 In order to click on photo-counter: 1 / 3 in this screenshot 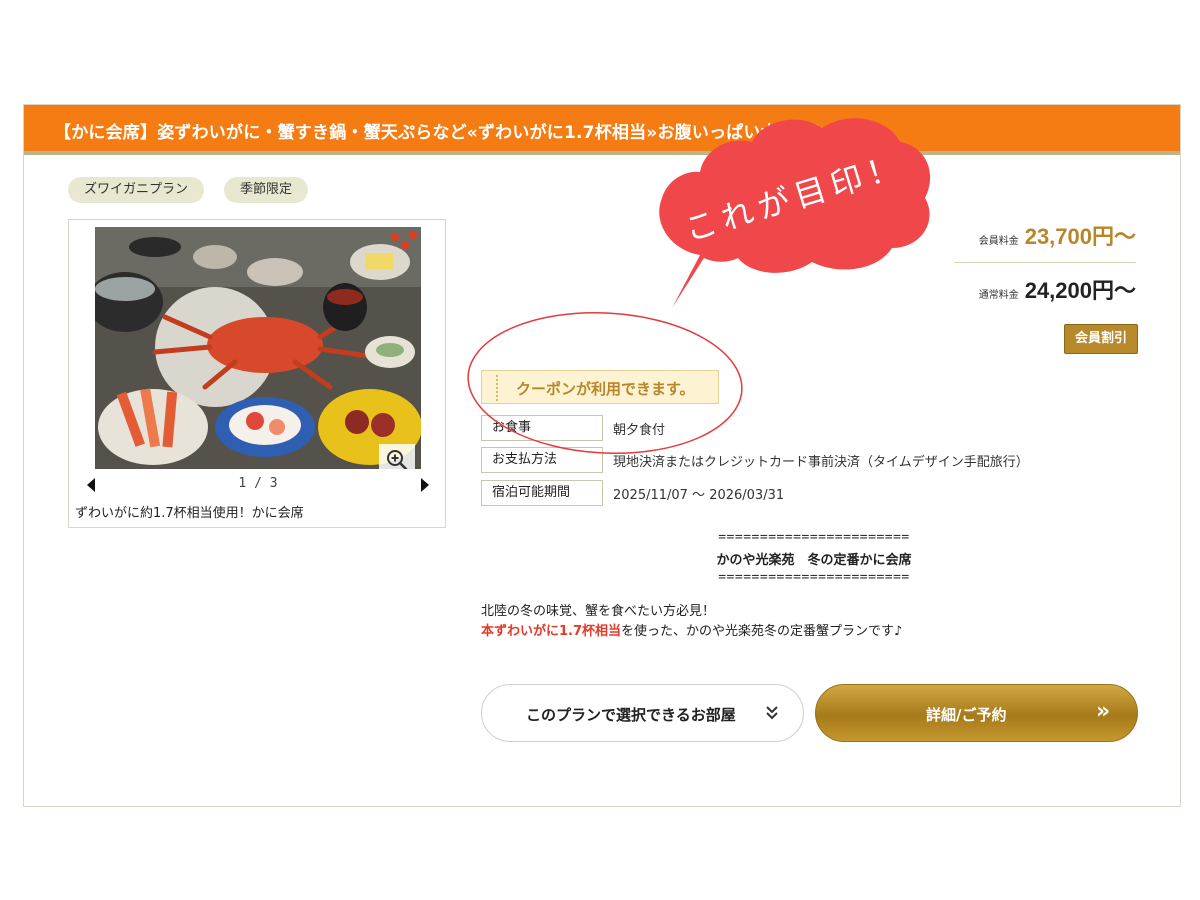, I will do `click(258, 483)`.